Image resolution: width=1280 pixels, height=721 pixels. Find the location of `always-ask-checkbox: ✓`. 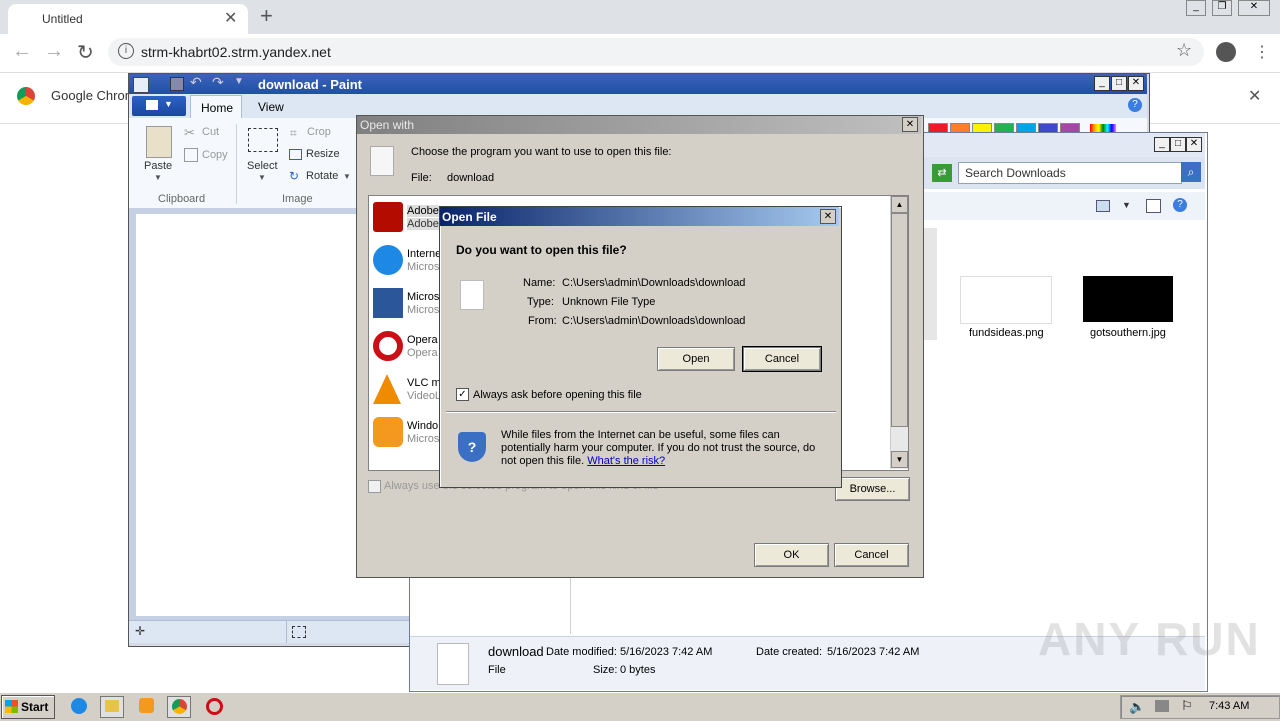

always-ask-checkbox: ✓ is located at coordinates (462, 394).